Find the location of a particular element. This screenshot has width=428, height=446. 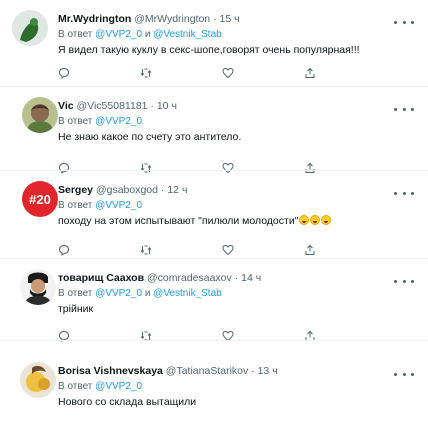

display-name: Mr.Wydrington is located at coordinates (94, 19).